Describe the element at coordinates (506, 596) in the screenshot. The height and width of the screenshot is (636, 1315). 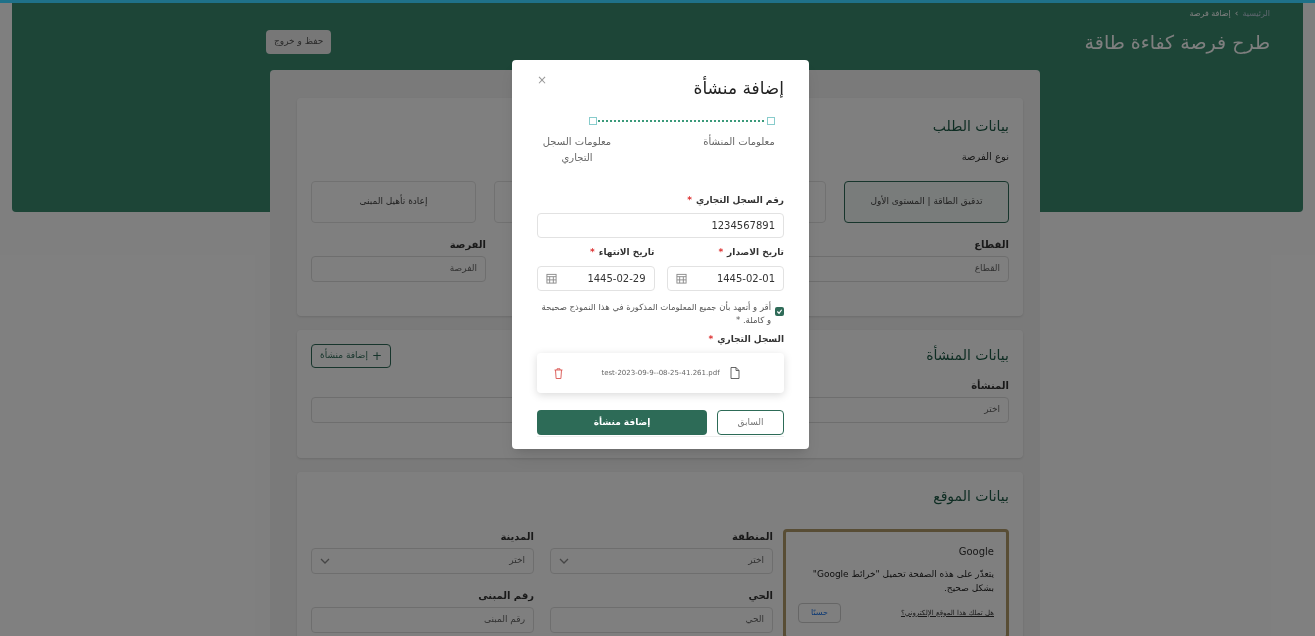
I see `field-label: رقم المبنى` at that location.